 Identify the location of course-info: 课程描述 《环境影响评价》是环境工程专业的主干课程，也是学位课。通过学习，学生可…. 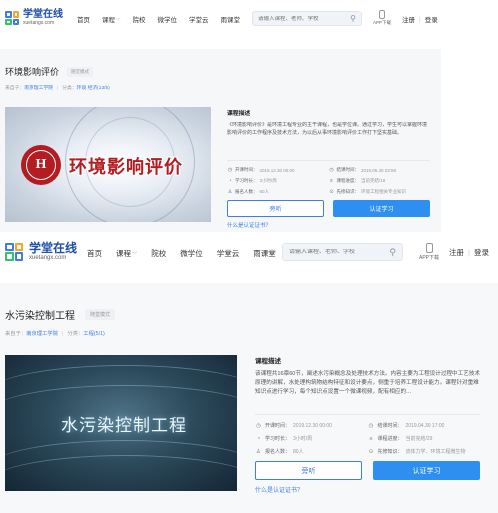
(328, 168).